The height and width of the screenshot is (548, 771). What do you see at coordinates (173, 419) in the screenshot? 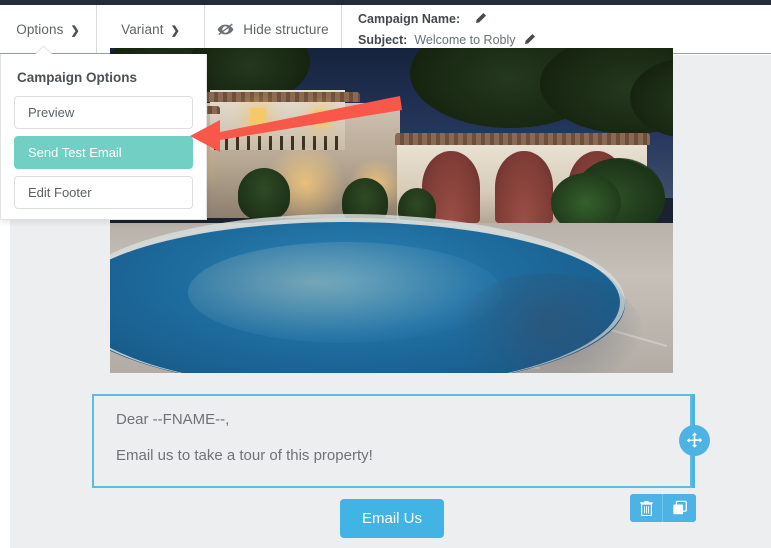
I see `text-line-greeting: Dear --FNAME--,` at bounding box center [173, 419].